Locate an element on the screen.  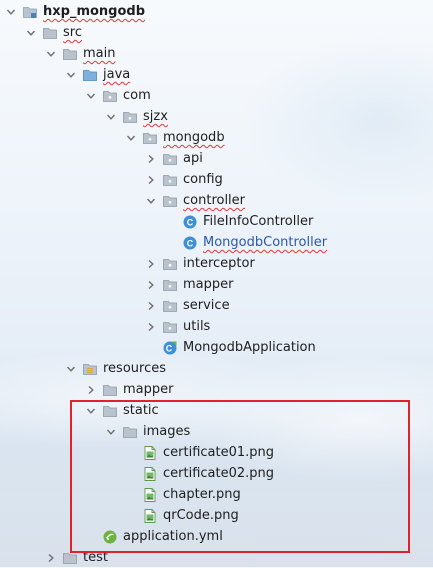
tree-item-label: main is located at coordinates (99, 53).